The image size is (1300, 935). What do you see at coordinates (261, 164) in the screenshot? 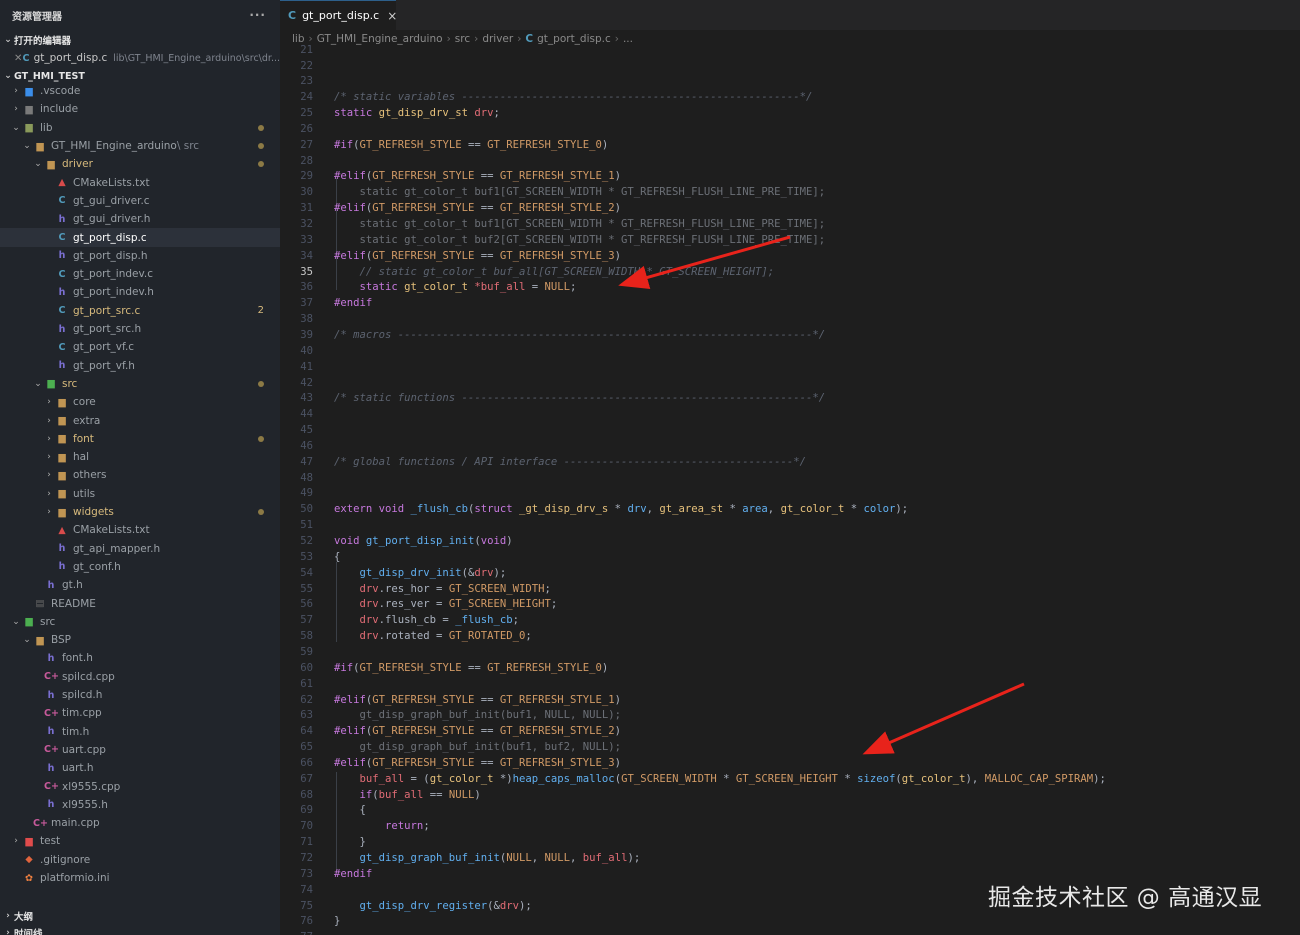
I see `modified-dot-icon` at bounding box center [261, 164].